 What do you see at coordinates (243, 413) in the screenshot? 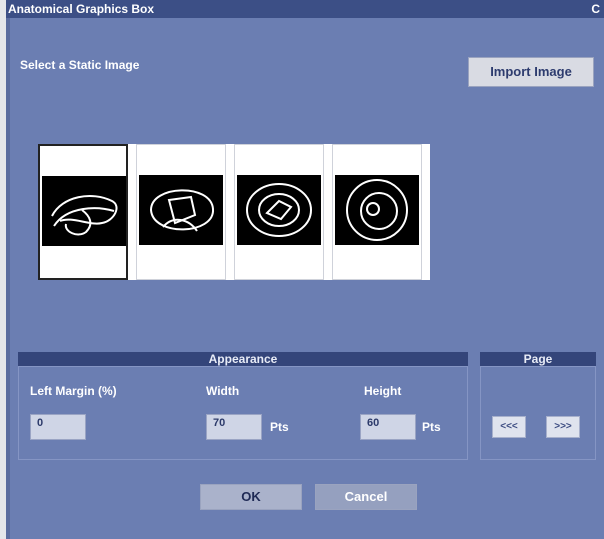
I see `appearance-section` at bounding box center [243, 413].